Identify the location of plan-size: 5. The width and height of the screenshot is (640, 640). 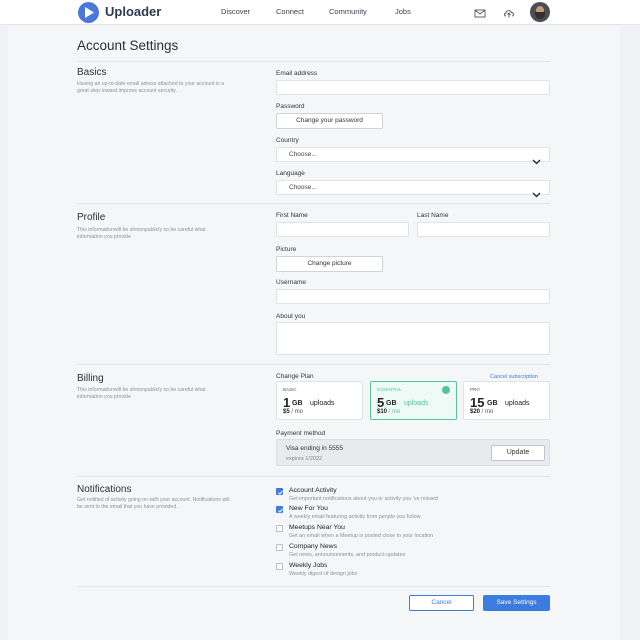
(381, 402).